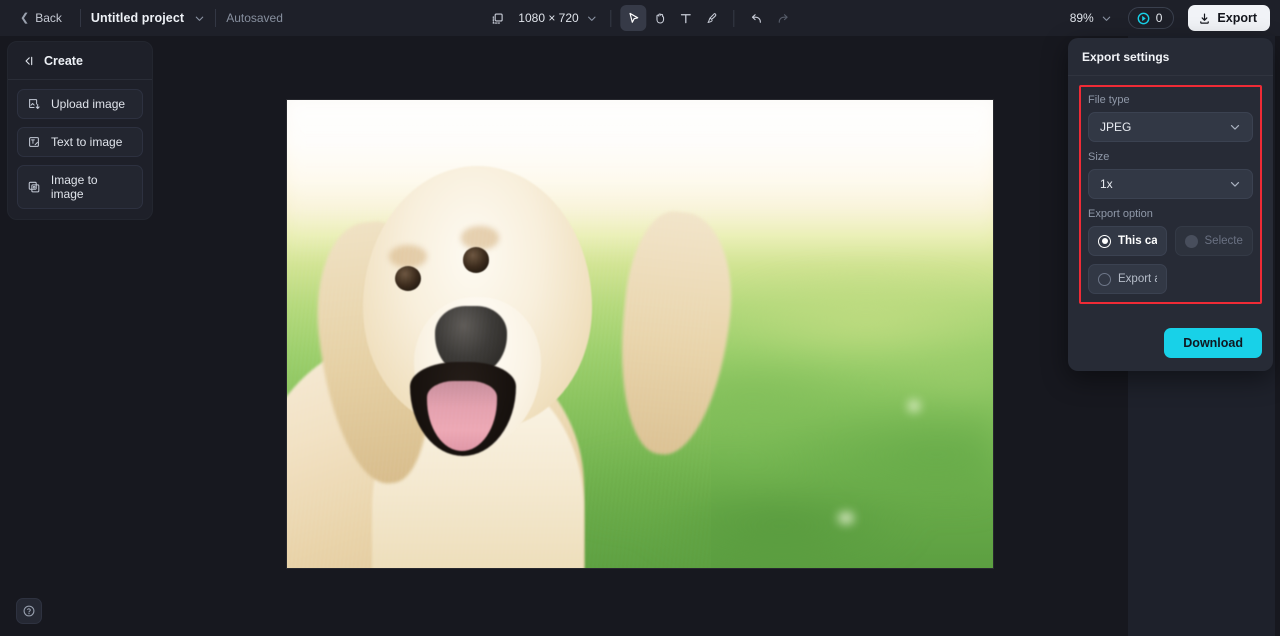 The width and height of the screenshot is (1280, 636). I want to click on sidebar-item-upload-image: Upload image, so click(80, 104).